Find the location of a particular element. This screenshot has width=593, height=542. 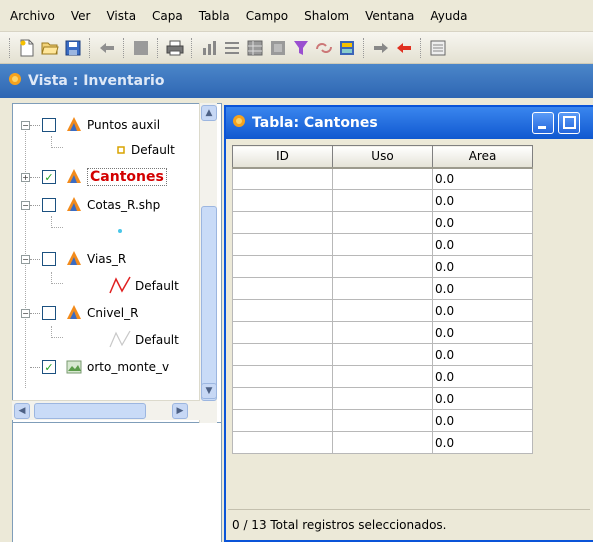

scroll-up-icon: ▲ is located at coordinates (209, 113).